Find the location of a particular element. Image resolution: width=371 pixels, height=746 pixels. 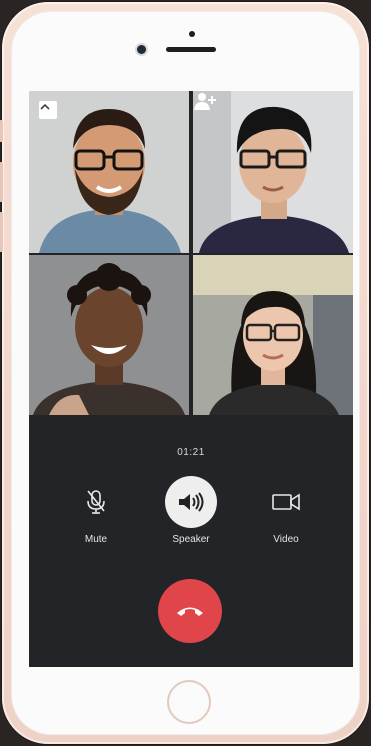

video-camera-icon is located at coordinates (286, 502).